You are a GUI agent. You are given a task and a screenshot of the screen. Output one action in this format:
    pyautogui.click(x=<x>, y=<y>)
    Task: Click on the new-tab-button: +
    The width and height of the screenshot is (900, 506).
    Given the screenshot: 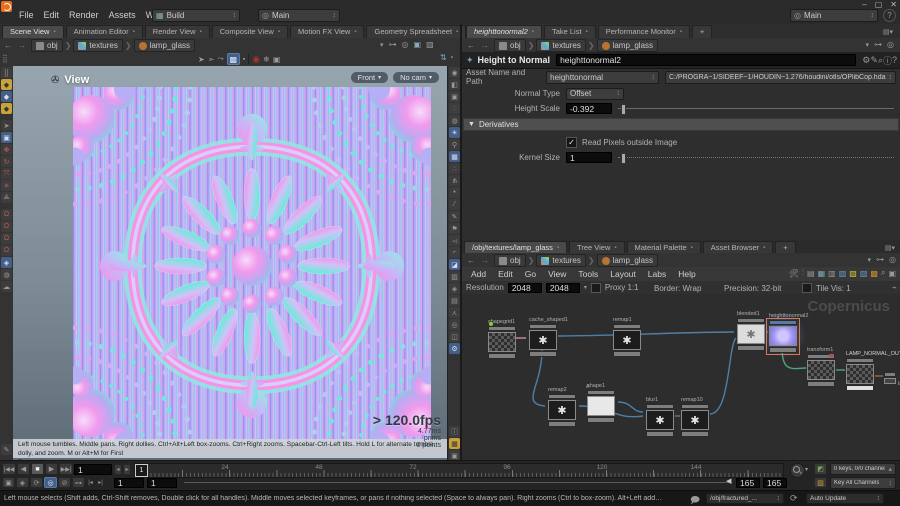 What is the action you would take?
    pyautogui.click(x=702, y=31)
    